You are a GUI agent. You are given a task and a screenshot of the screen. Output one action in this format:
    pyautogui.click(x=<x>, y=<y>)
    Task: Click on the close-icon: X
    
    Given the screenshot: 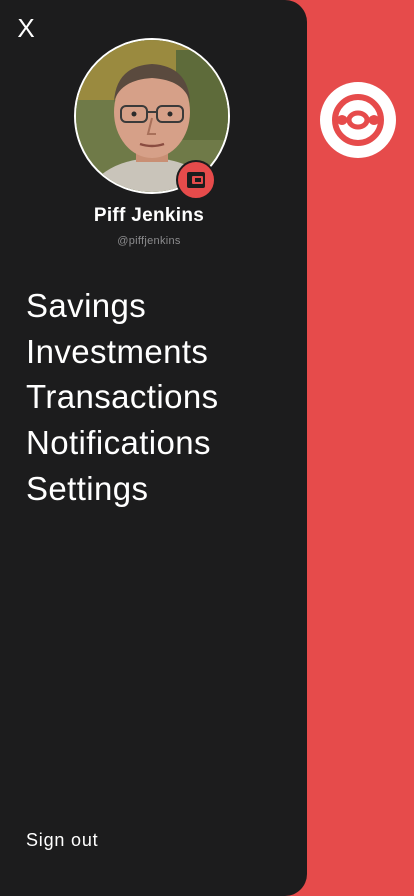 What is the action you would take?
    pyautogui.click(x=26, y=28)
    